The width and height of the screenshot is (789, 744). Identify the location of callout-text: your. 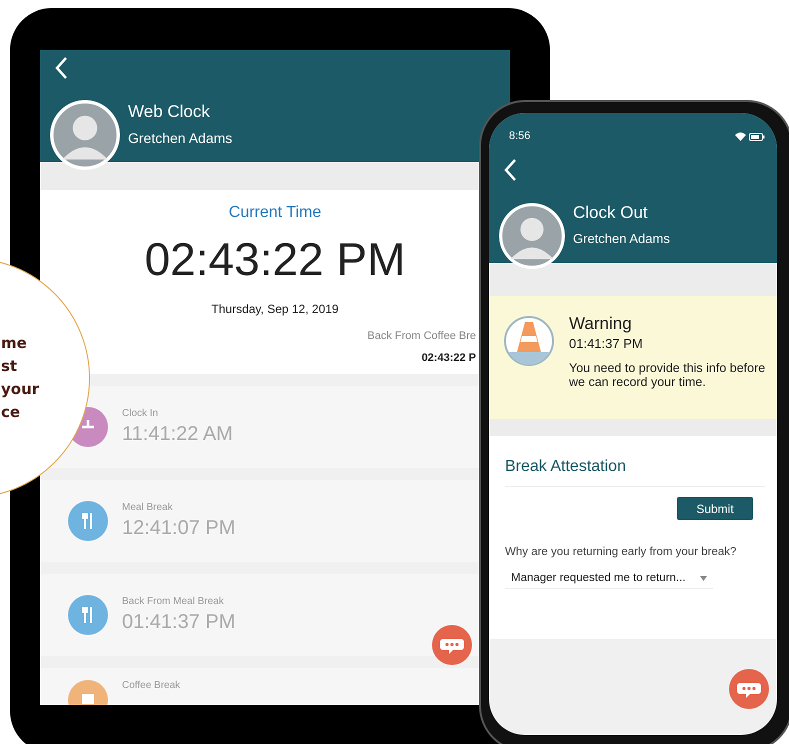
(20, 389).